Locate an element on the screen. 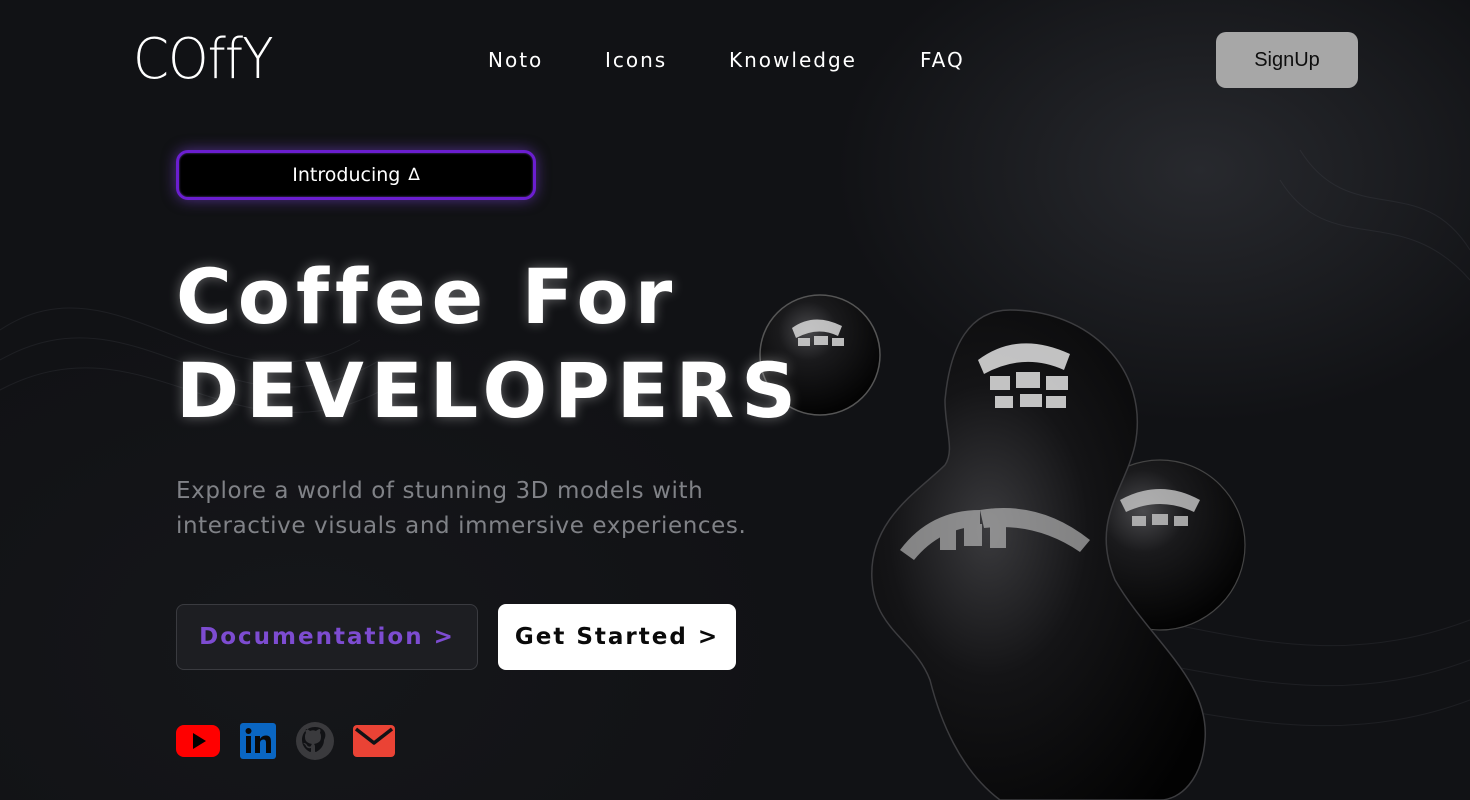  badge-label: Introducing is located at coordinates (346, 175).